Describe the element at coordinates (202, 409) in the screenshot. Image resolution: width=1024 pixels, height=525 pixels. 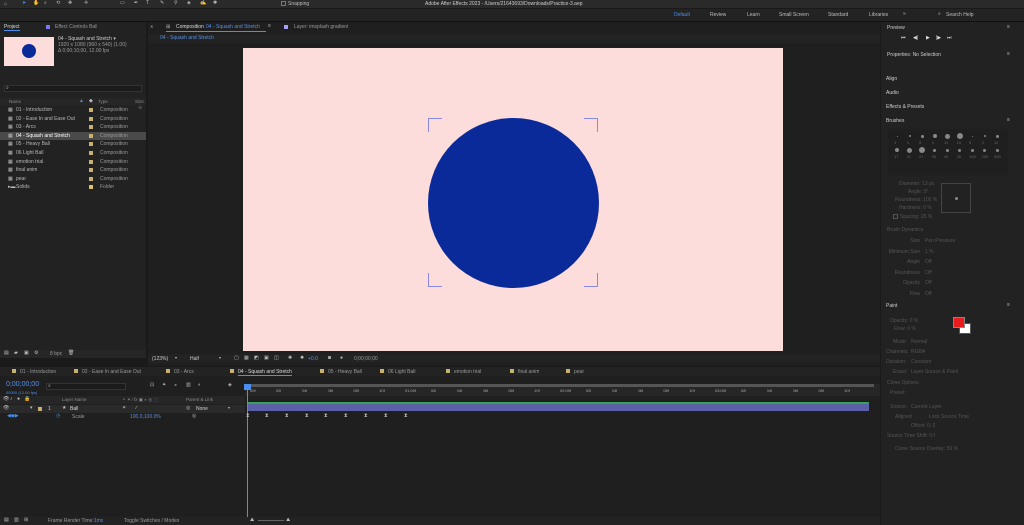
I see `layer-parent: None` at that location.